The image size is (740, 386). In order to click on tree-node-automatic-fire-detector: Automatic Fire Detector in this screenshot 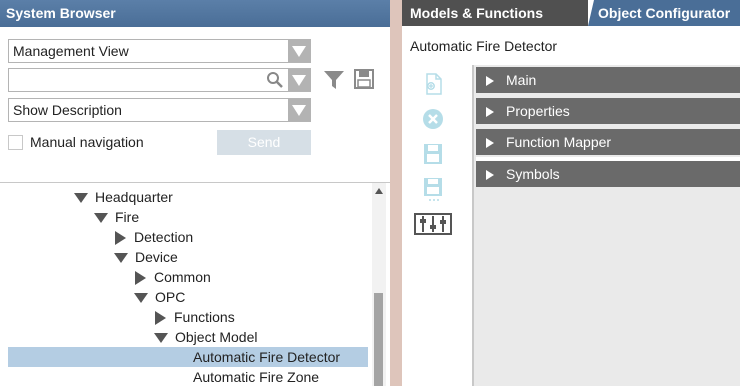, I will do `click(188, 357)`.